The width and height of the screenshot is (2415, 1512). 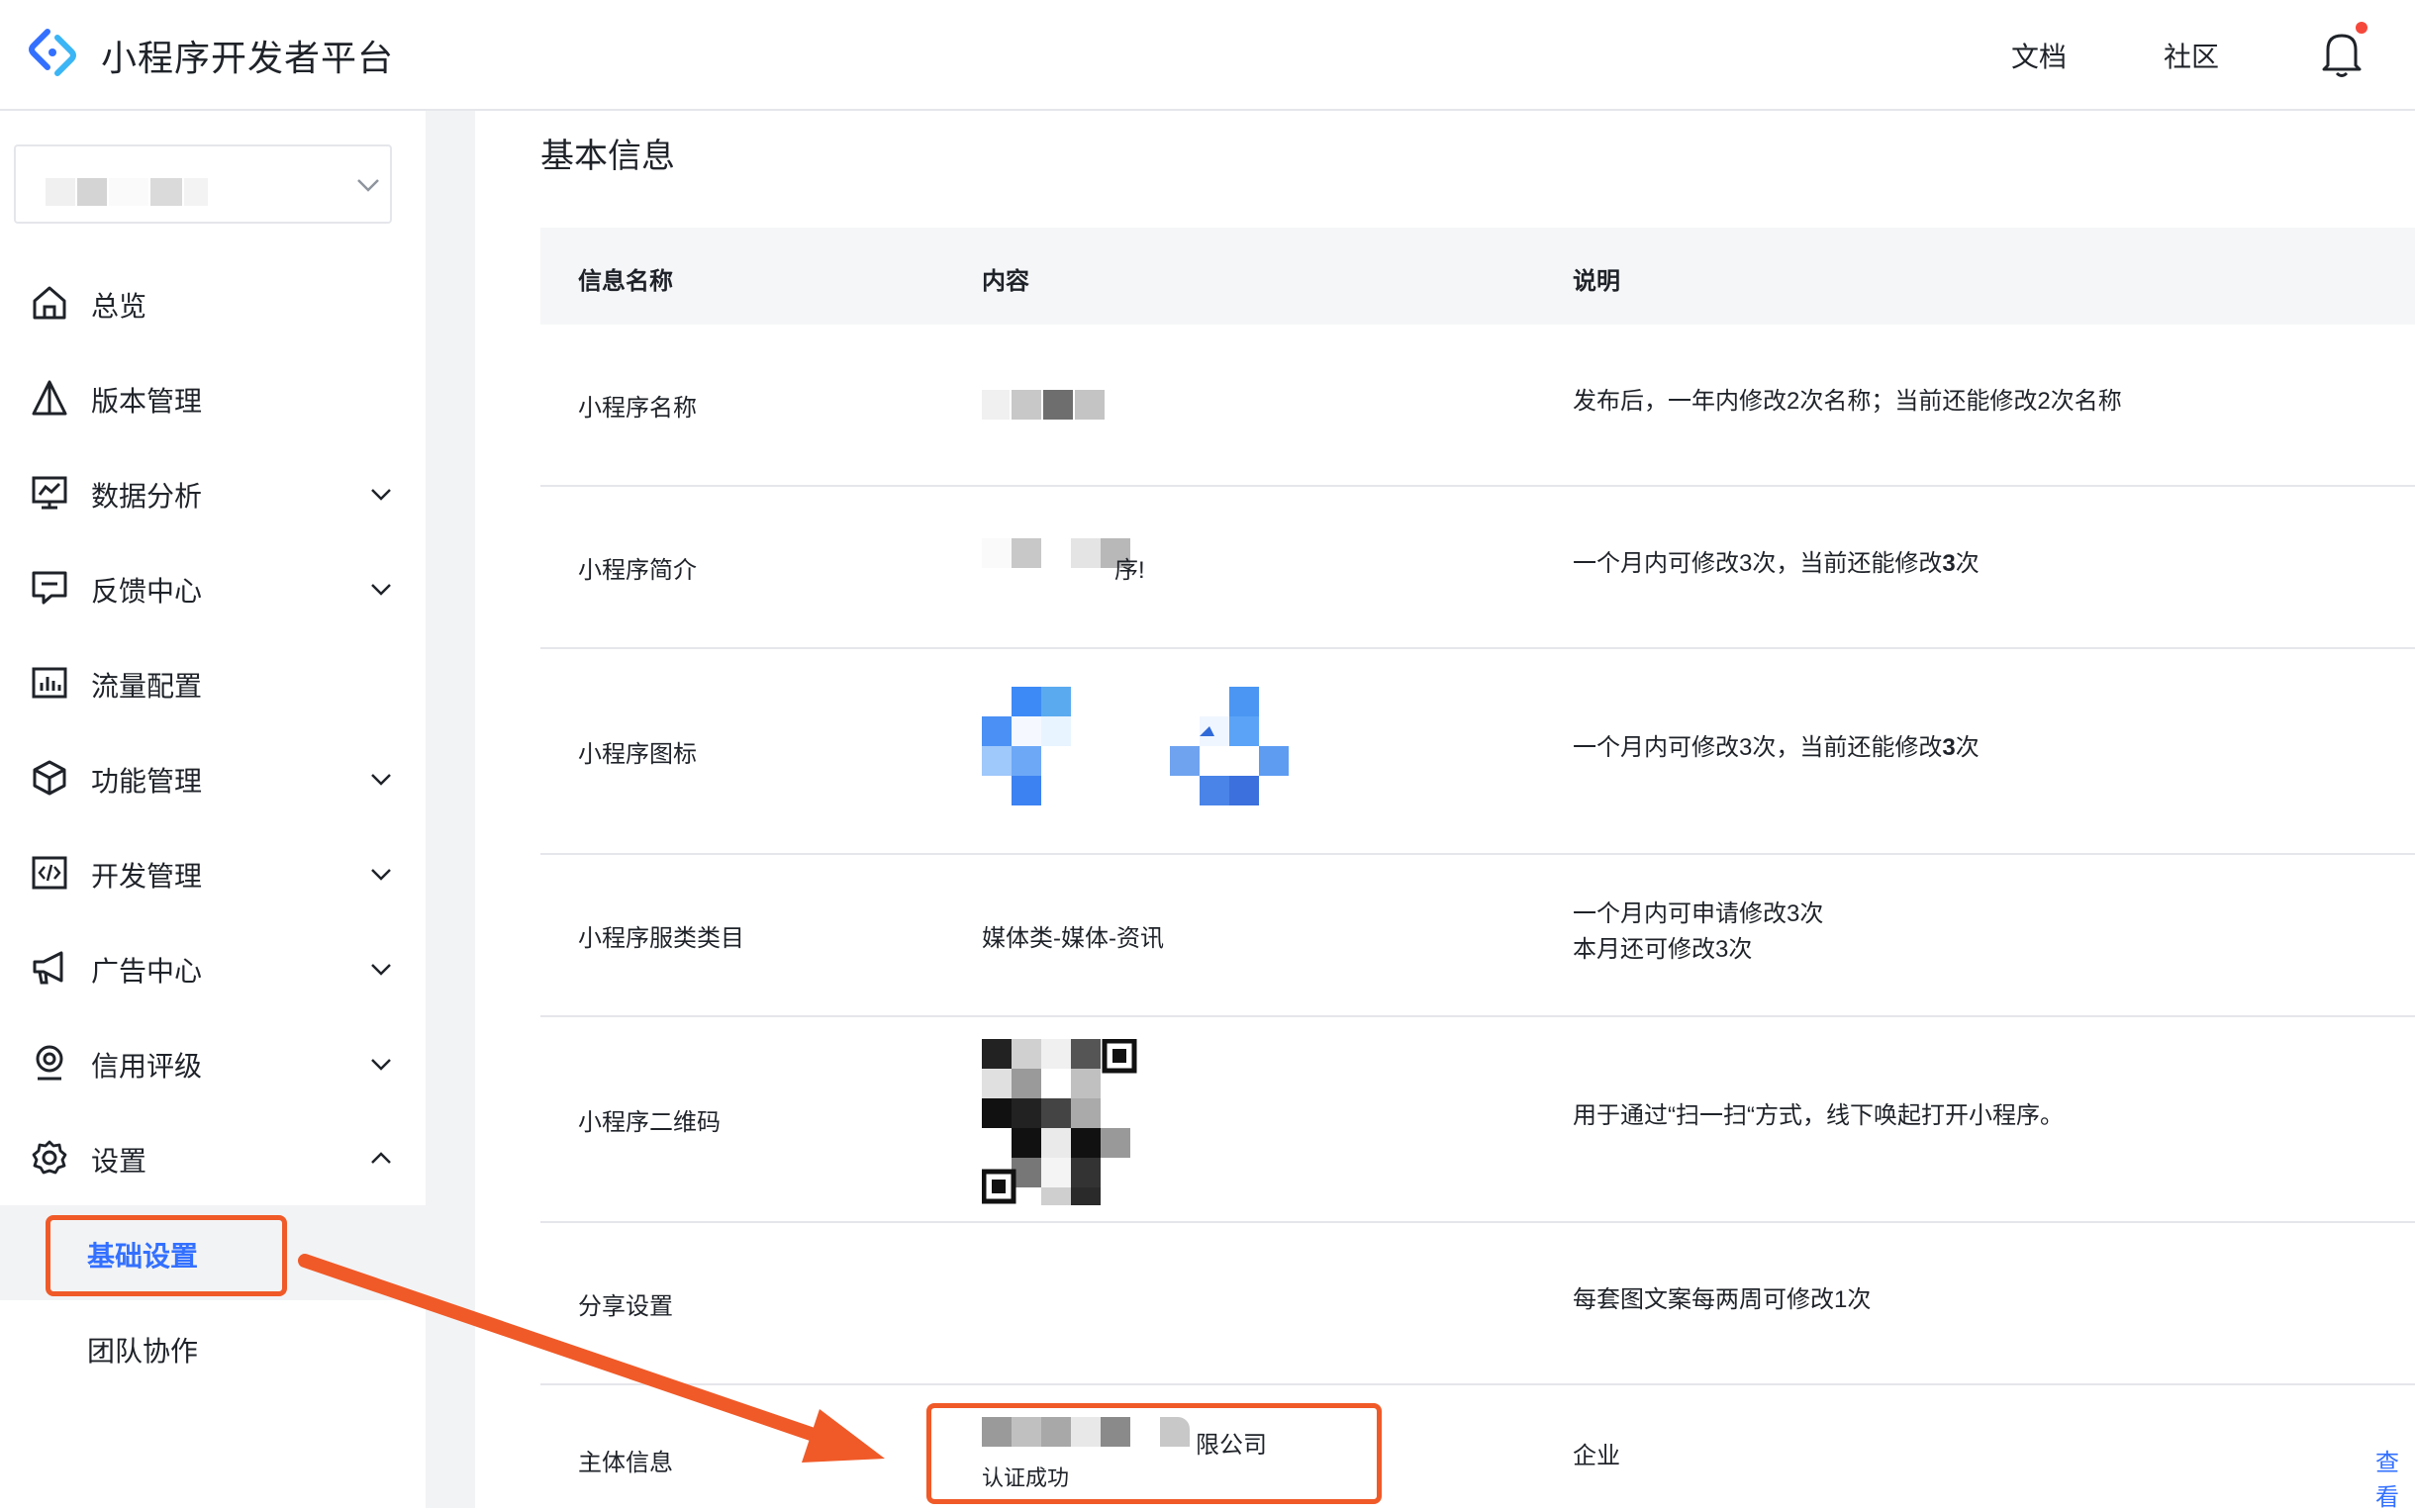 What do you see at coordinates (2395, 1477) in the screenshot?
I see `view-link: 查看` at bounding box center [2395, 1477].